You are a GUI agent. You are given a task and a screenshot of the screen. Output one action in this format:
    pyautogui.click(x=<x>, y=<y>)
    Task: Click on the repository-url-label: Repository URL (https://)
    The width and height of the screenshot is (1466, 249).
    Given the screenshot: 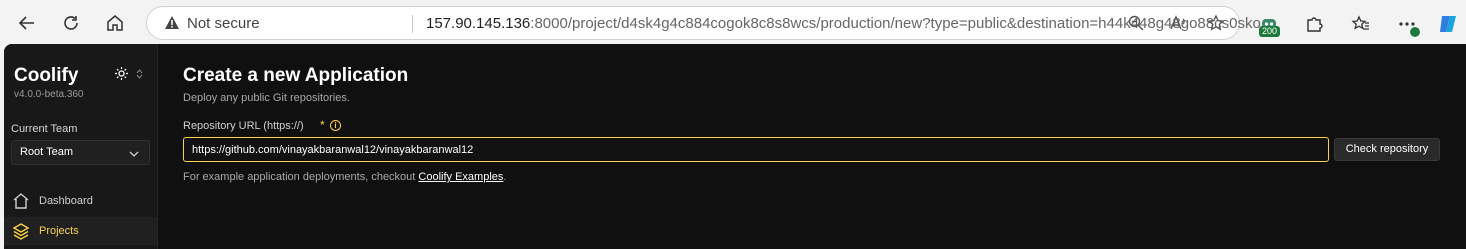 What is the action you would take?
    pyautogui.click(x=243, y=126)
    